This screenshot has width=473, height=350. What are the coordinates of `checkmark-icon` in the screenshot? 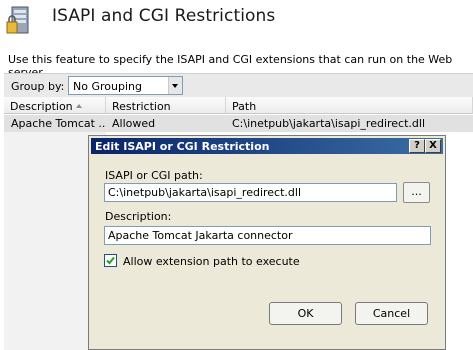 It's located at (110, 260).